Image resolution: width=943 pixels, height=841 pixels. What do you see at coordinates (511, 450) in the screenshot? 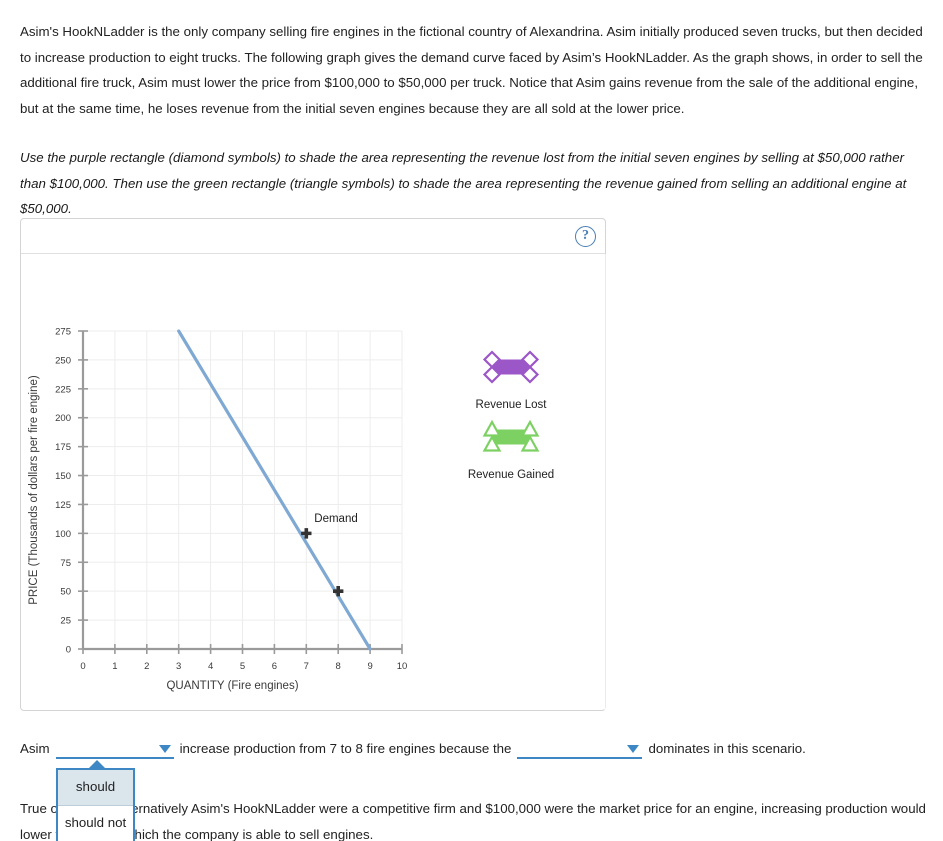
I see `legend-entry: Revenue Gained` at bounding box center [511, 450].